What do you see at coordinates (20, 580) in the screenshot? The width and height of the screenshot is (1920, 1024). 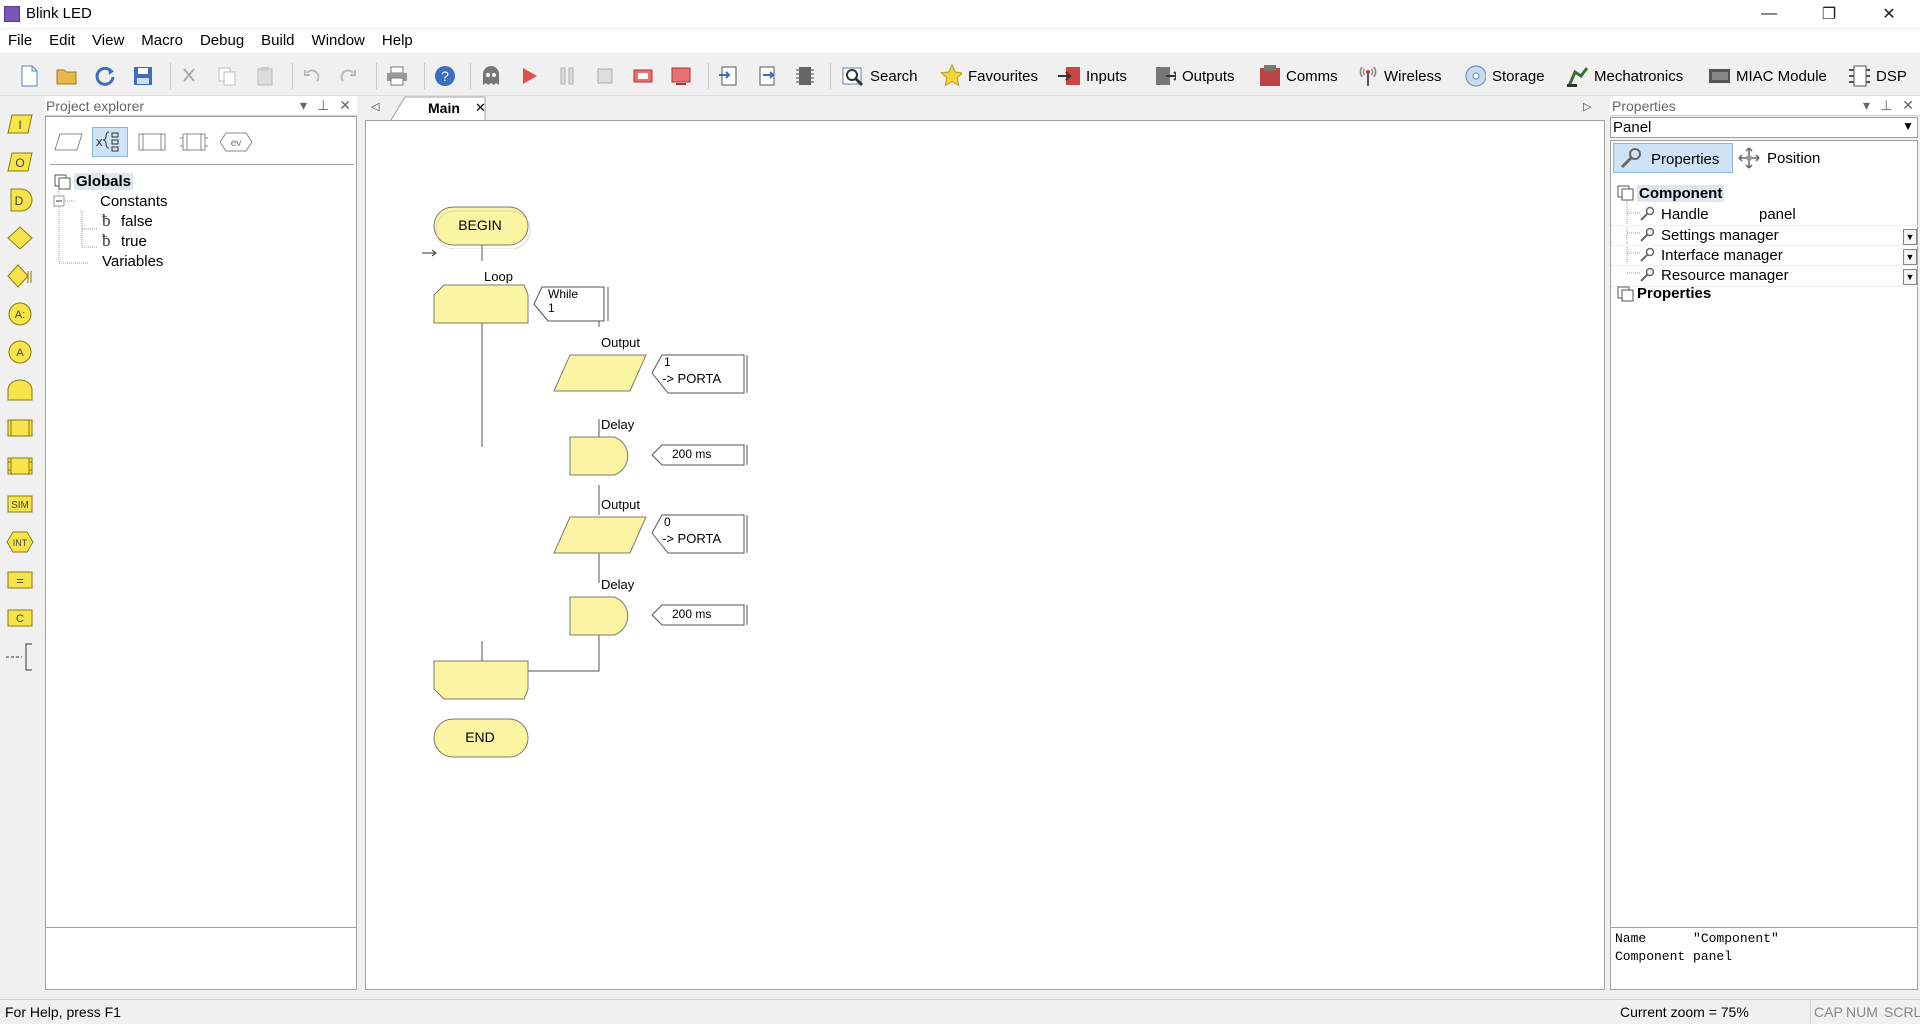 I see `calculation-command-icon: =` at bounding box center [20, 580].